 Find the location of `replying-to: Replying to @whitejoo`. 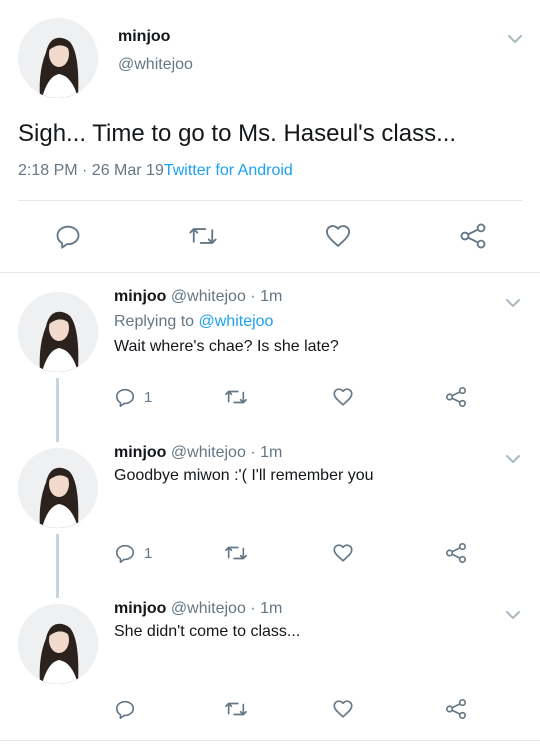

replying-to: Replying to @whitejoo is located at coordinates (193, 322).